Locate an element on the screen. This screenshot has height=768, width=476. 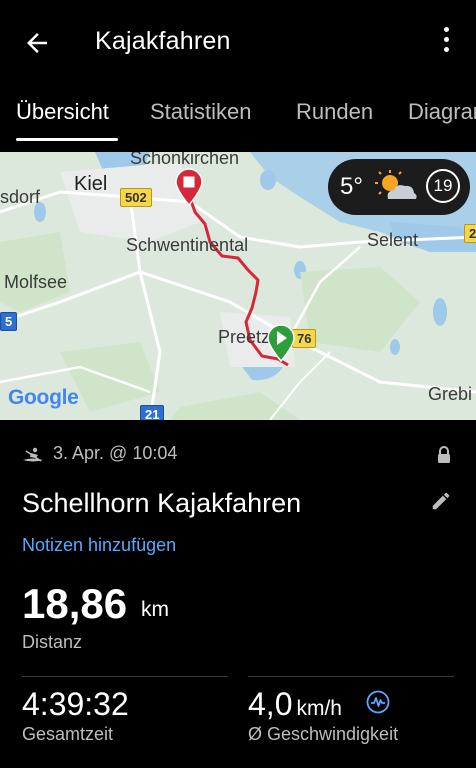
top-app-bar: Kajakfahren is located at coordinates (238, 43).